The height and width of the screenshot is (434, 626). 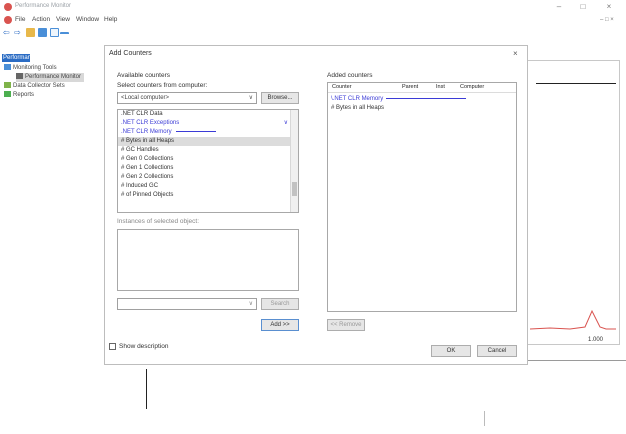 I want to click on list-item: # Gen 0 Collections, so click(x=208, y=159).